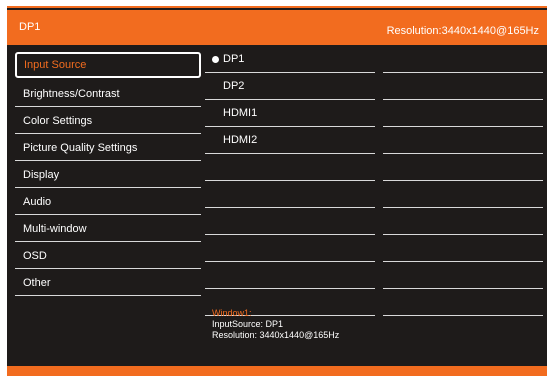  Describe the element at coordinates (276, 335) in the screenshot. I see `resolution-info: Resolution: 3440x1440@165Hz` at that location.